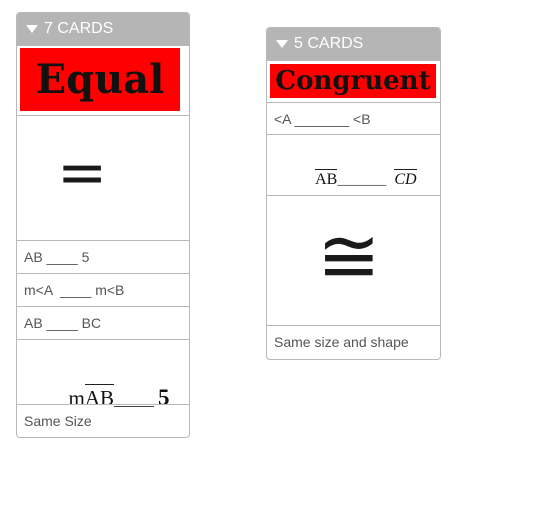 This screenshot has height=508, width=538. I want to click on card-title-equal: Equal, so click(103, 80).